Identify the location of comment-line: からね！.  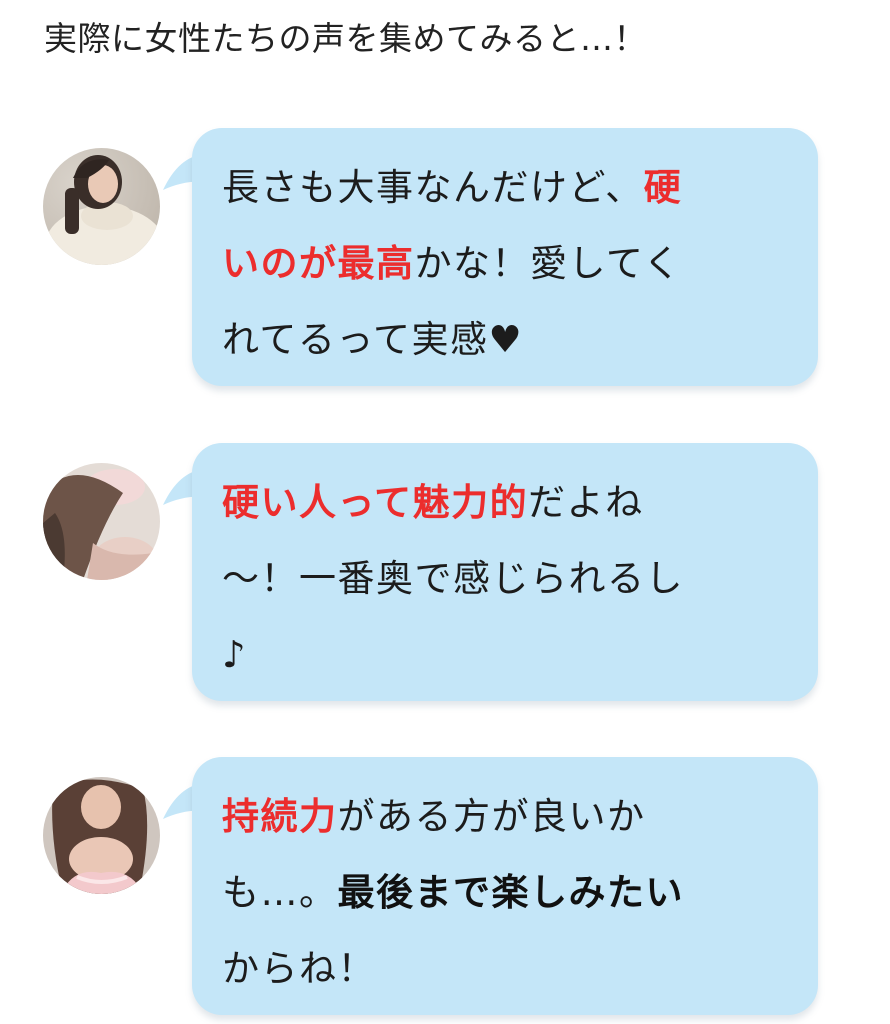
(507, 969).